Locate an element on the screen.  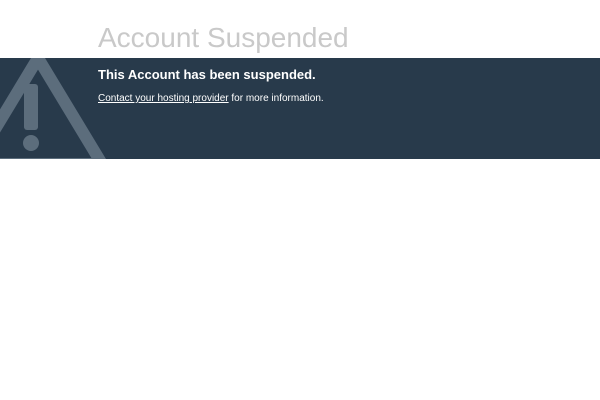
contact-info-suffix: for more information. is located at coordinates (276, 98).